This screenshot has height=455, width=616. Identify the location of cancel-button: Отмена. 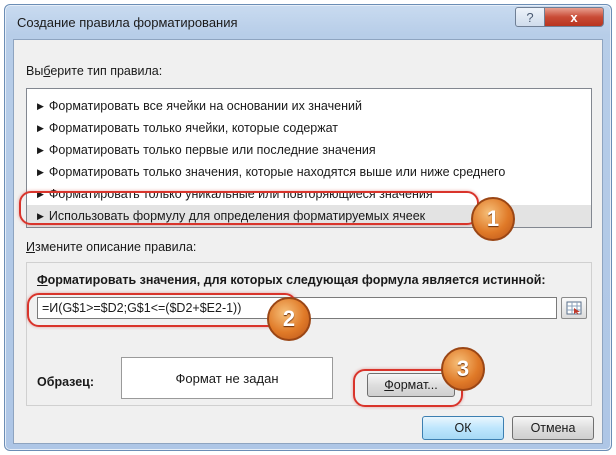
(553, 428).